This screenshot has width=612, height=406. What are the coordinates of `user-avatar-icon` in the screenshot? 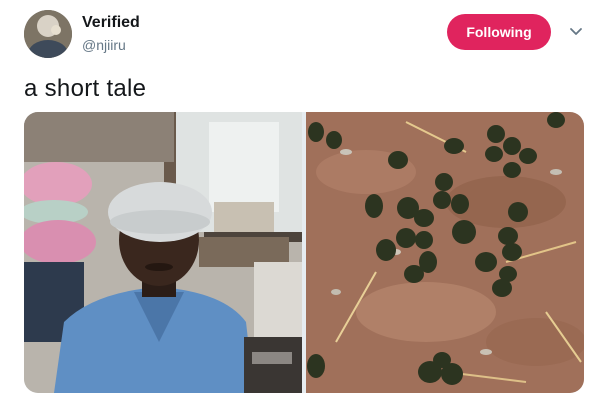 It's located at (48, 34).